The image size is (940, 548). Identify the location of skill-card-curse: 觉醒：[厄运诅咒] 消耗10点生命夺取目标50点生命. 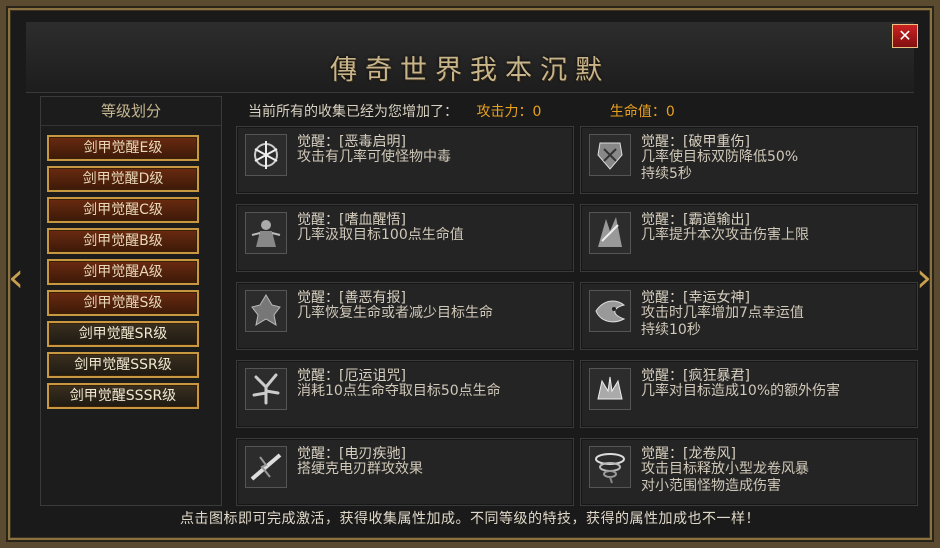
(405, 394).